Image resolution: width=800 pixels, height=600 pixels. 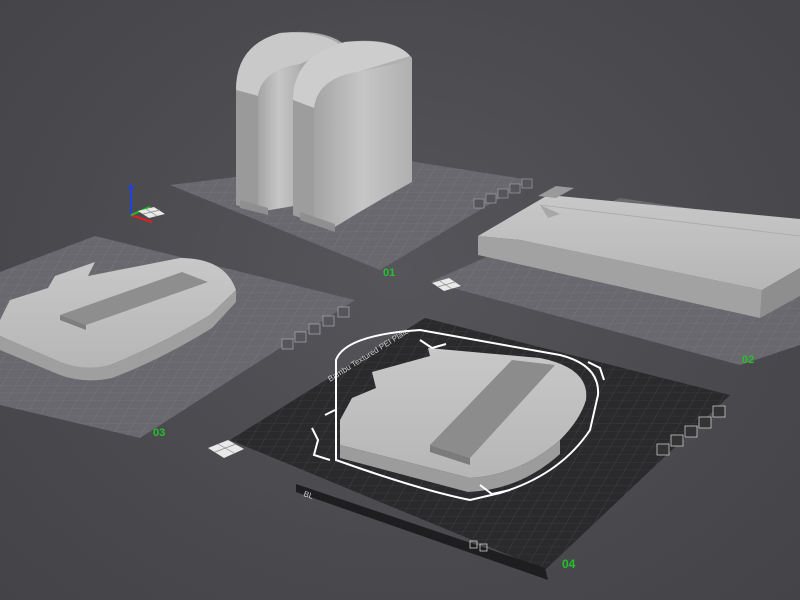 What do you see at coordinates (151, 212) in the screenshot?
I see `plate-1-logo-icon` at bounding box center [151, 212].